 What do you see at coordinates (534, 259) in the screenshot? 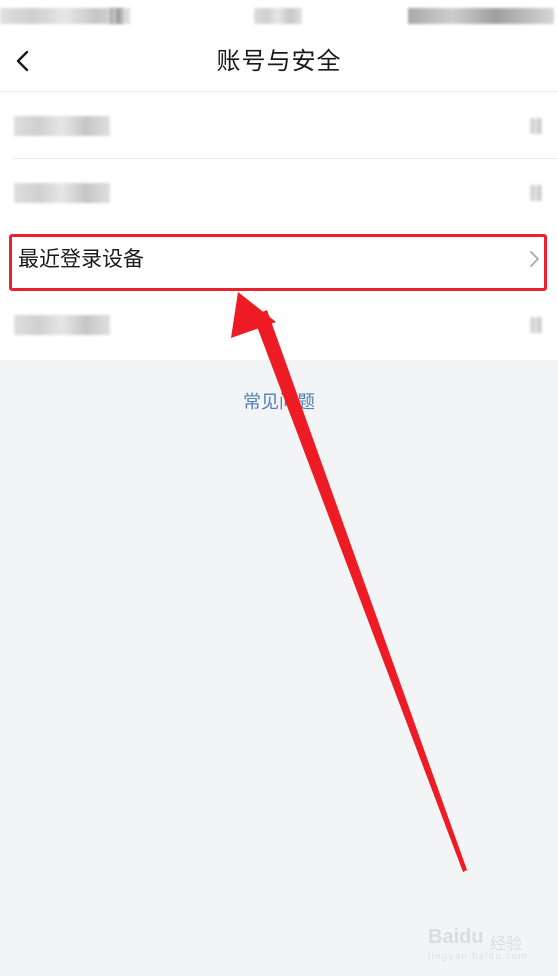
I see `chevron-right-icon` at bounding box center [534, 259].